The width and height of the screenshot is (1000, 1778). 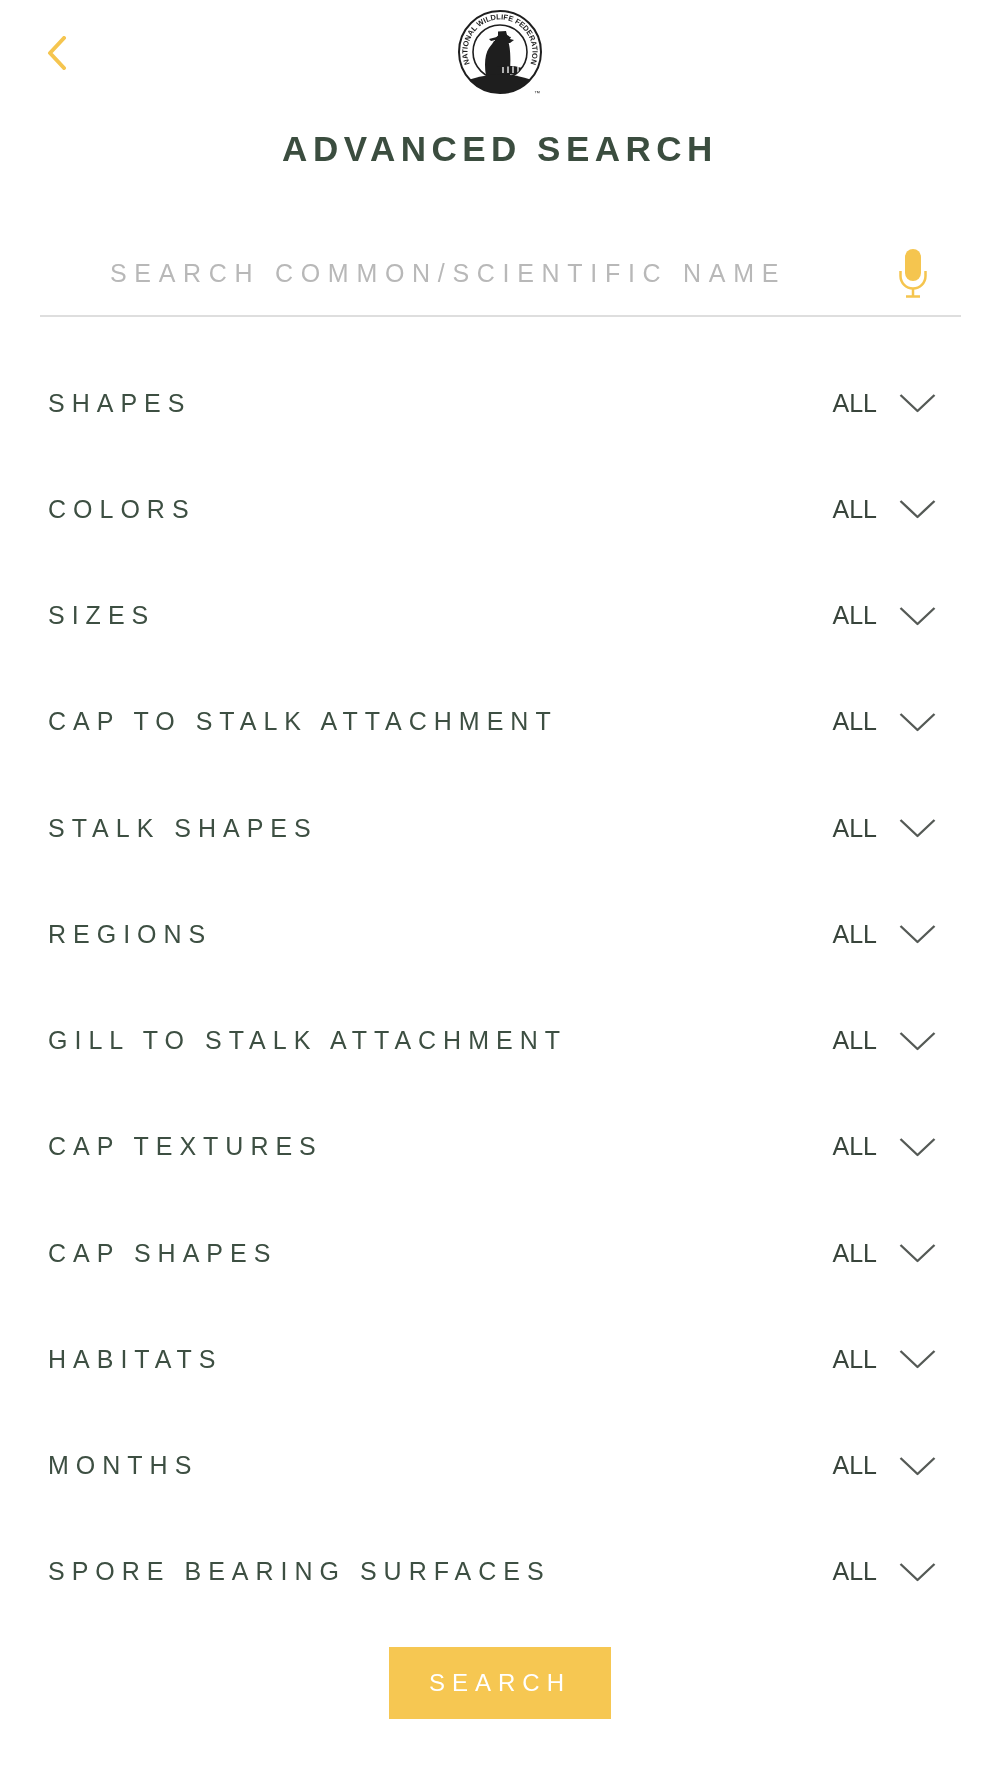 I want to click on filter-label: STALK SHAPES, so click(x=183, y=828).